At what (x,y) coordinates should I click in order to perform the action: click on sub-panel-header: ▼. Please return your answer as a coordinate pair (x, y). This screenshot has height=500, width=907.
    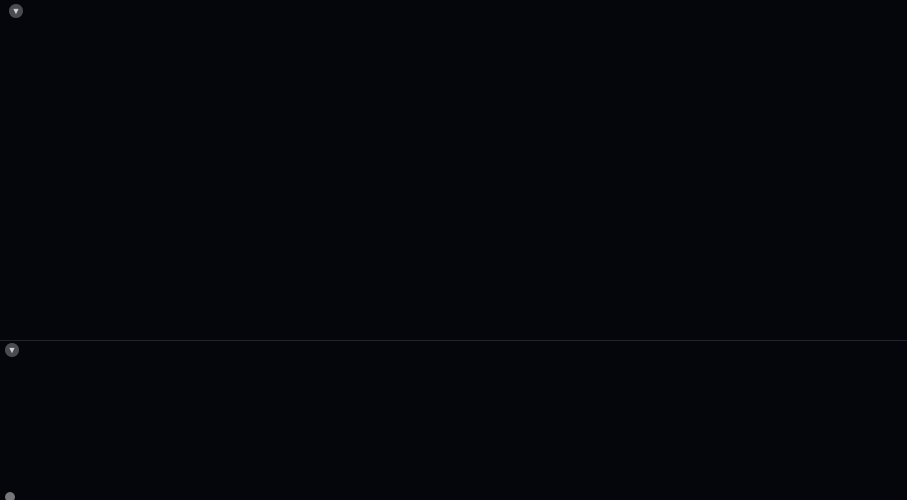
    Looking at the image, I should click on (453, 349).